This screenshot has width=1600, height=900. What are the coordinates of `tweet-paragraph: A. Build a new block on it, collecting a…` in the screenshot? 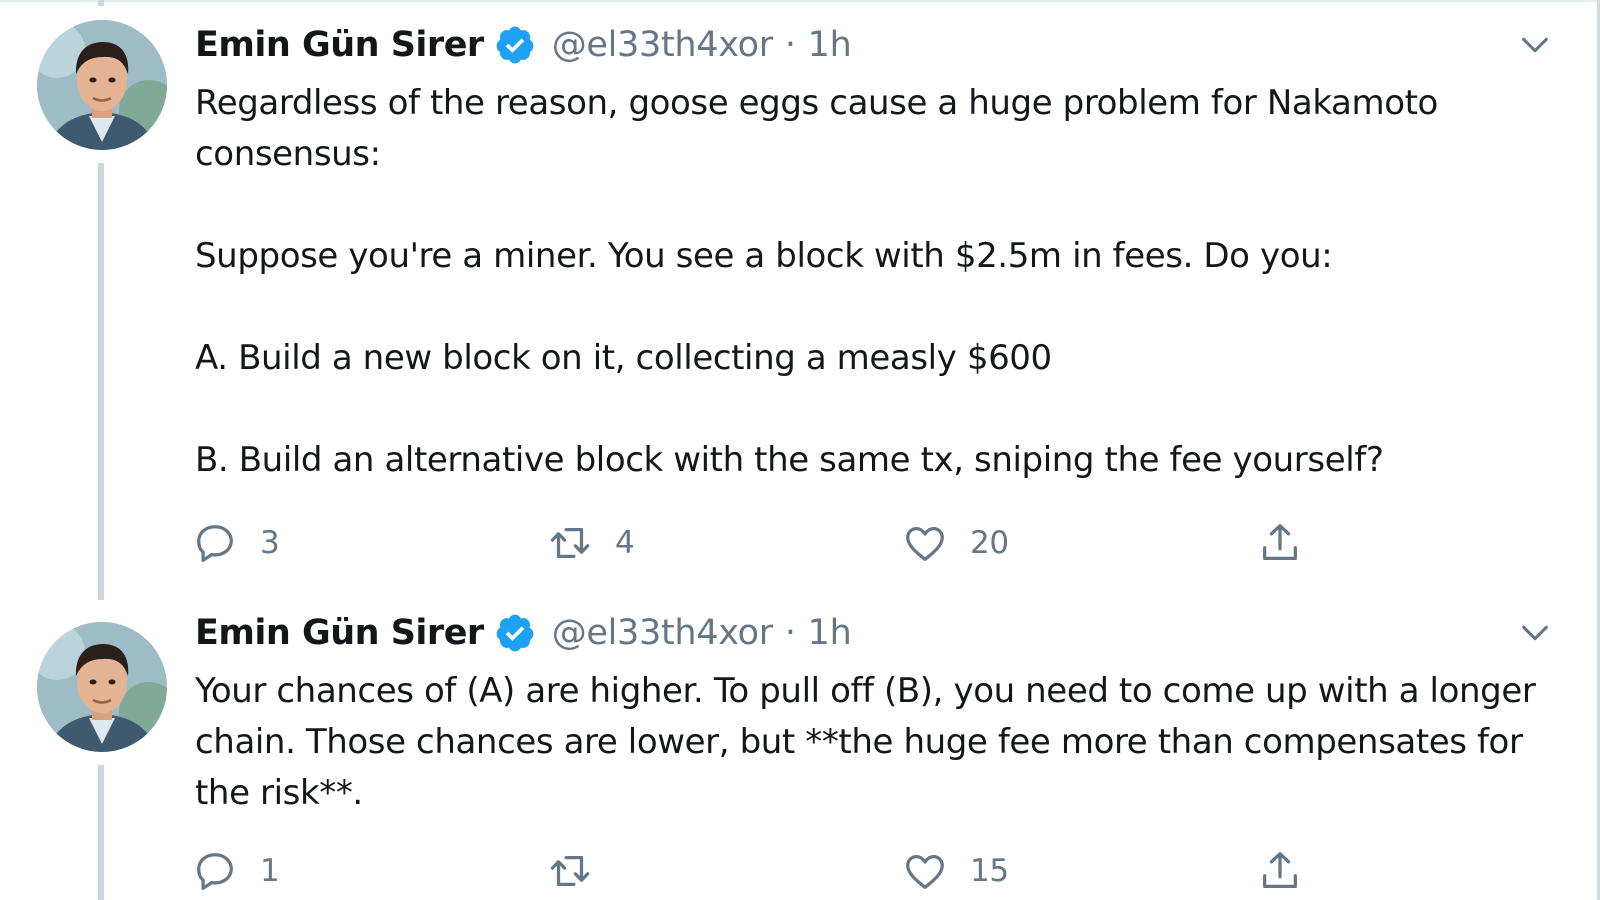 It's located at (623, 358).